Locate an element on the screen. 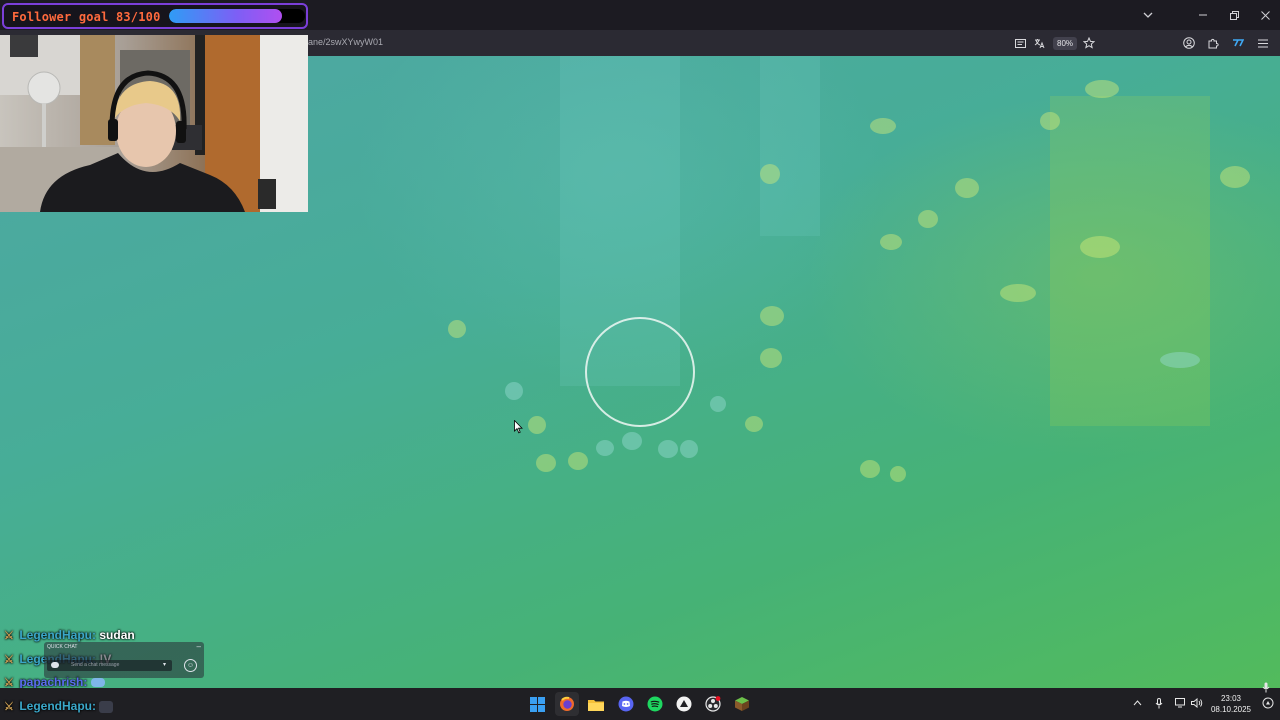  chat-line: ⚔ LegendHapu: sudan is located at coordinates (69, 635).